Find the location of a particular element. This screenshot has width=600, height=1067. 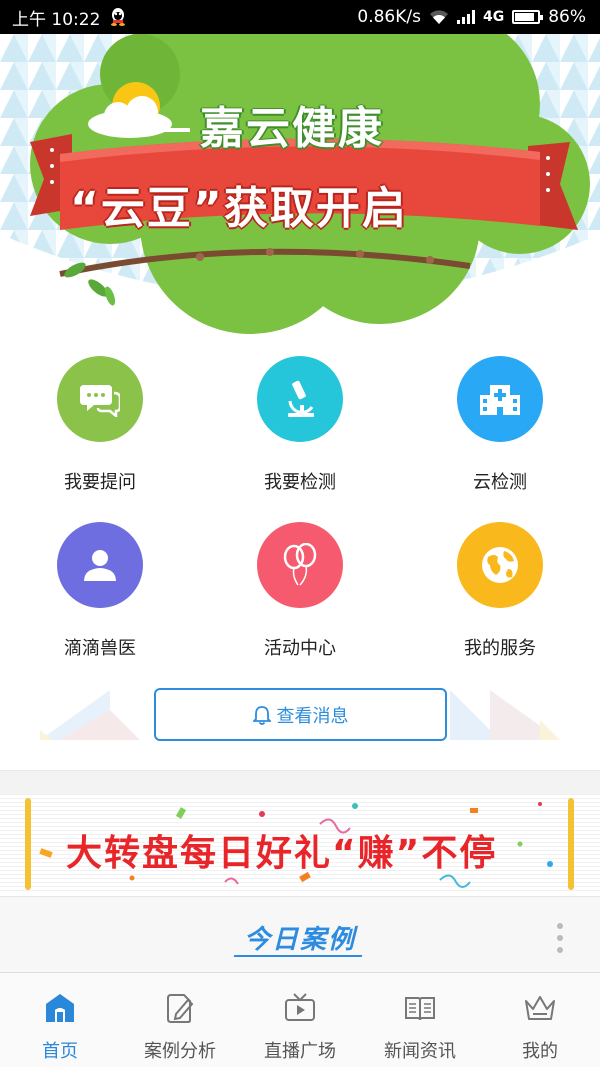

grid-label: 活动中心 is located at coordinates (300, 648).